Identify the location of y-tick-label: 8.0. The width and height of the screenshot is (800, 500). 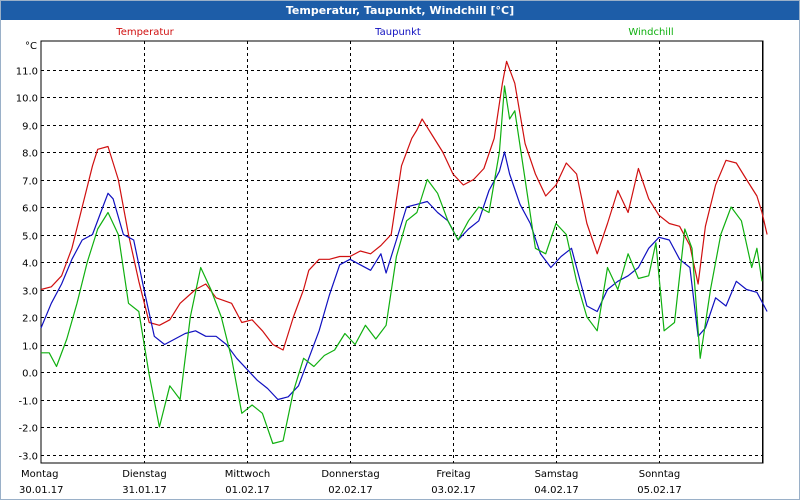
(30, 154).